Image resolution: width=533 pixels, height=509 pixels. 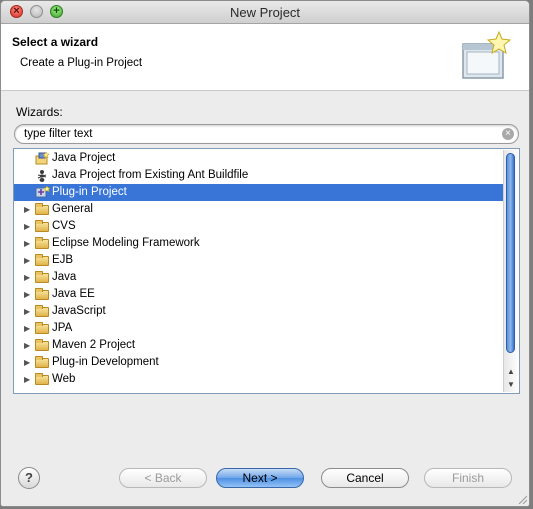 What do you see at coordinates (258, 294) in the screenshot?
I see `tree-item: ▶ Java EE` at bounding box center [258, 294].